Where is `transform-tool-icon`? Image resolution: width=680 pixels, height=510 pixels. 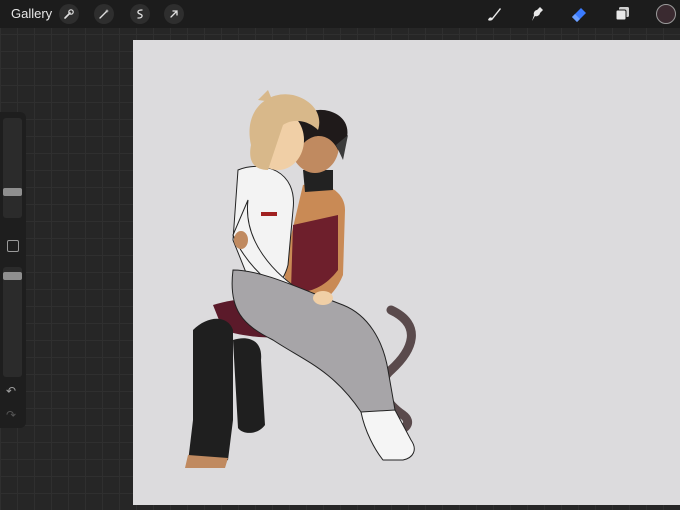
transform-tool-icon is located at coordinates (174, 14).